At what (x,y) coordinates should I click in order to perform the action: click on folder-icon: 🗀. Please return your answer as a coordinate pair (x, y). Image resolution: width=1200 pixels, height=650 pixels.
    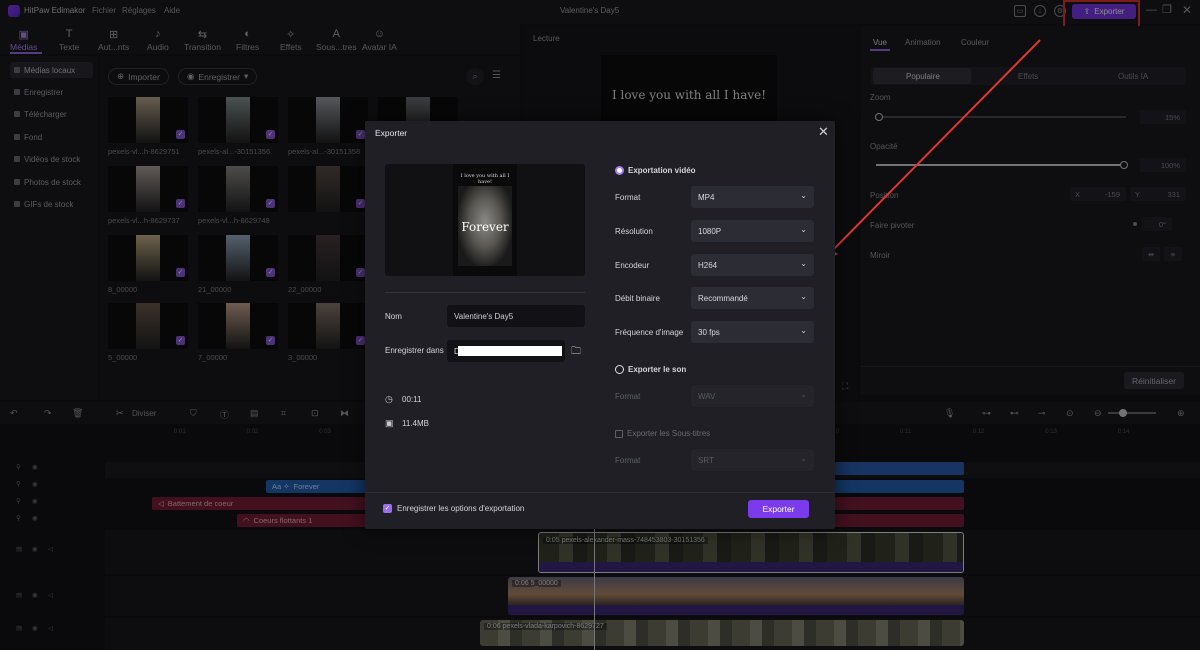
    Looking at the image, I should click on (576, 352).